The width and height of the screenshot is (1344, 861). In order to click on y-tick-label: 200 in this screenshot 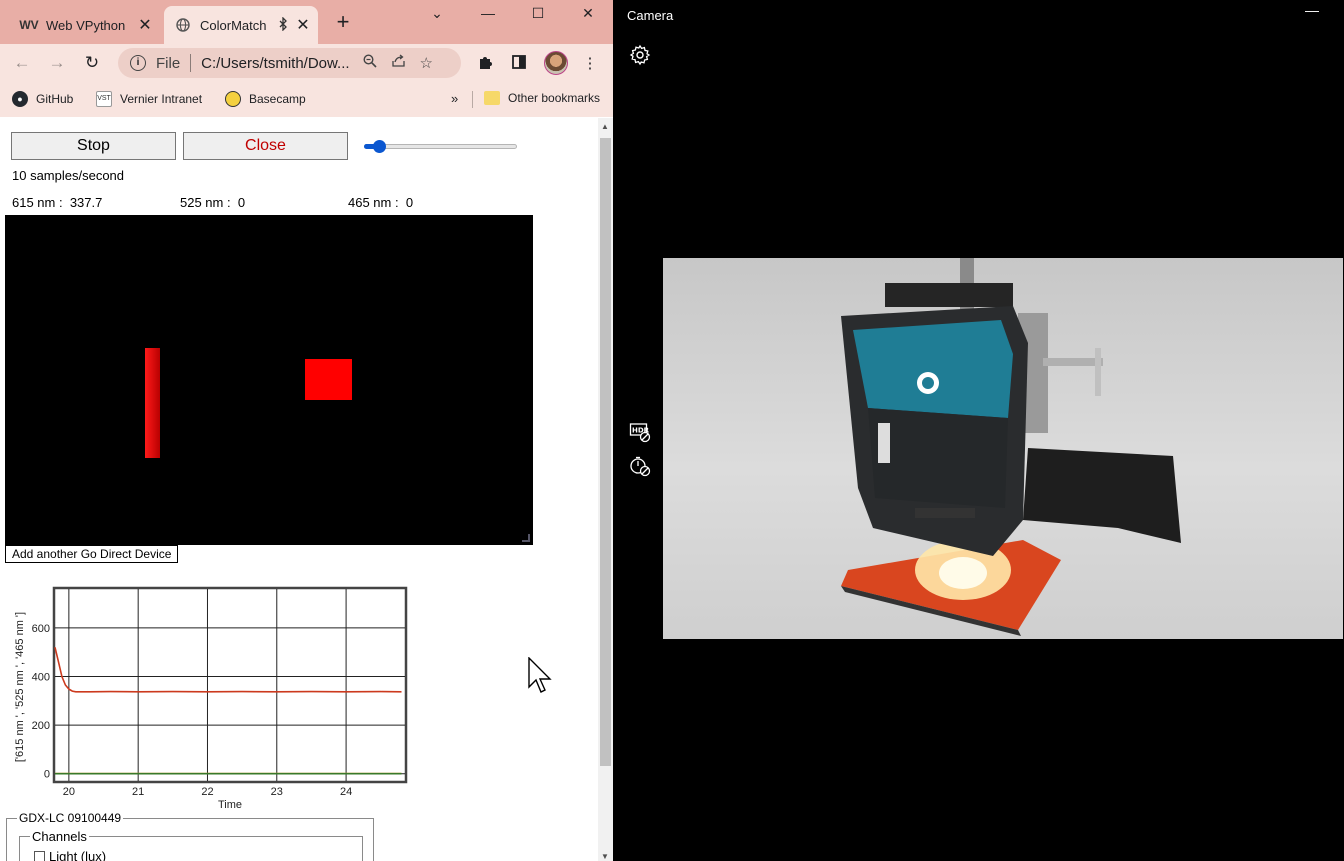, I will do `click(41, 726)`.